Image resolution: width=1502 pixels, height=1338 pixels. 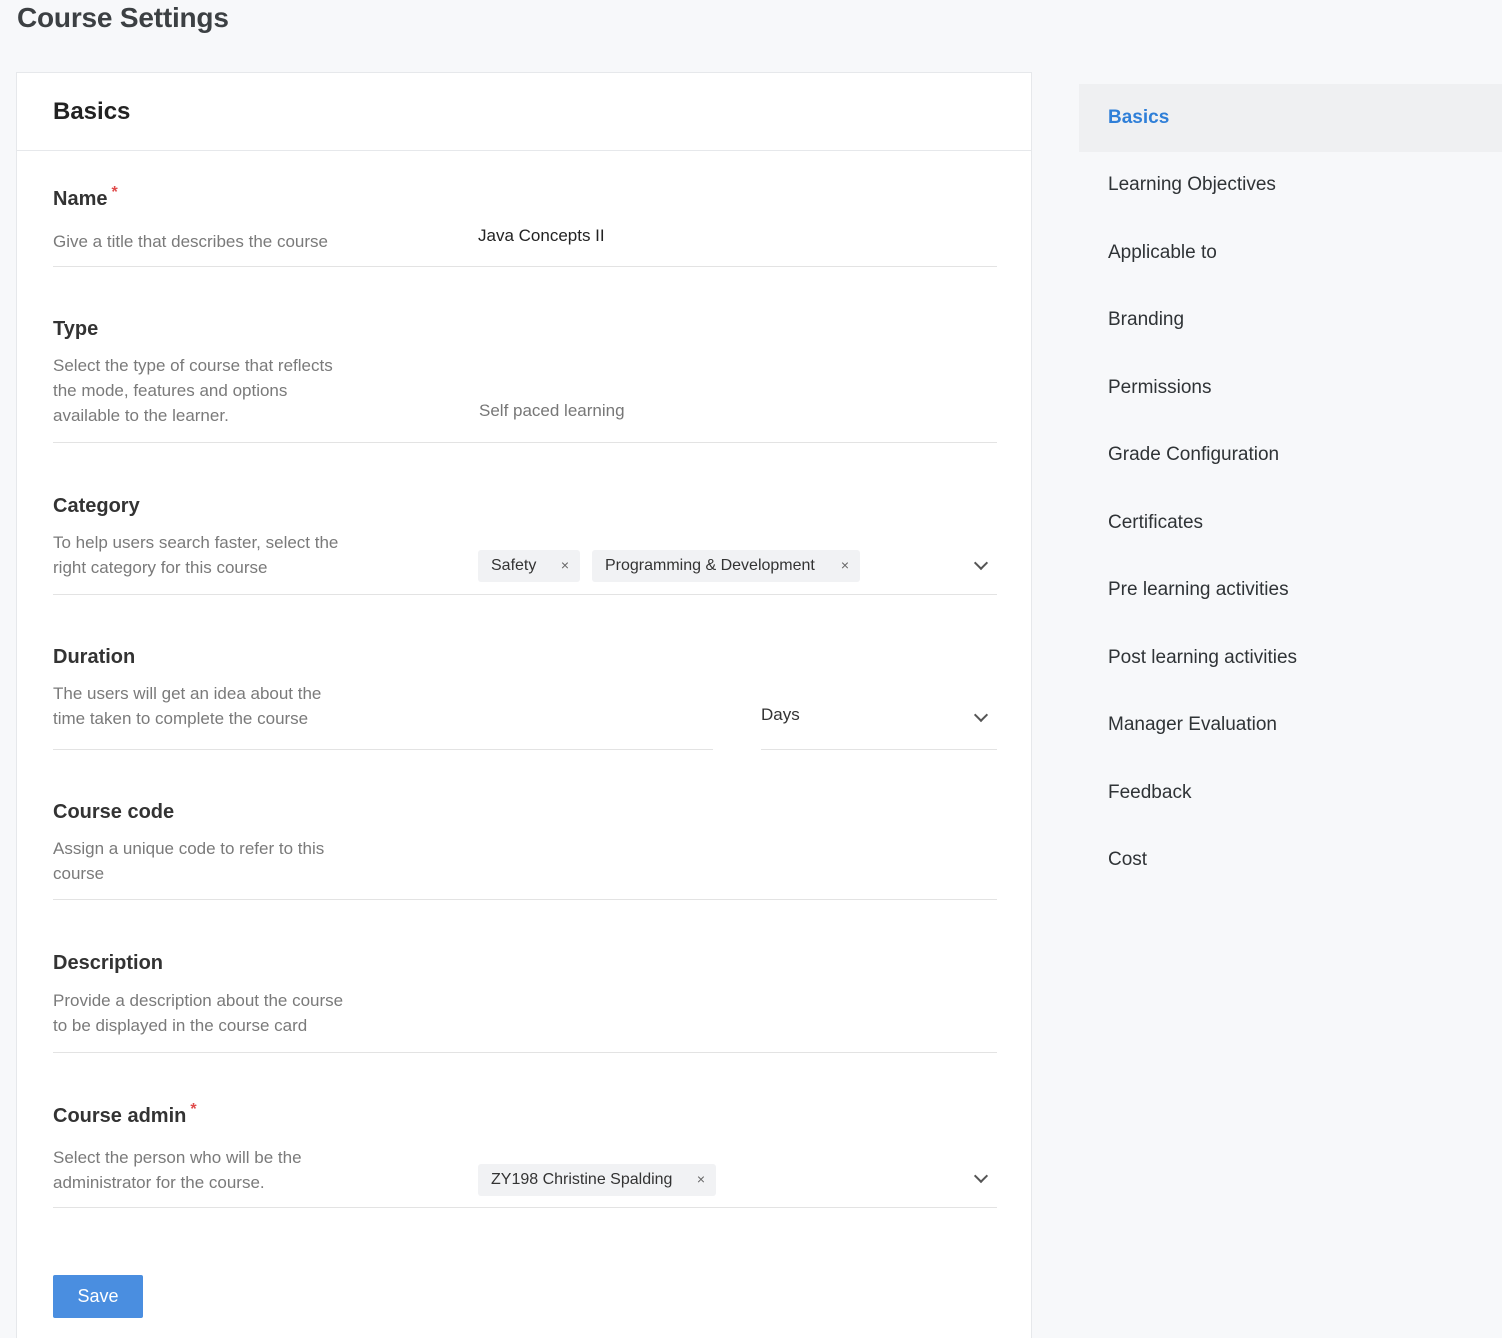 I want to click on name-label: Name *, so click(x=85, y=197).